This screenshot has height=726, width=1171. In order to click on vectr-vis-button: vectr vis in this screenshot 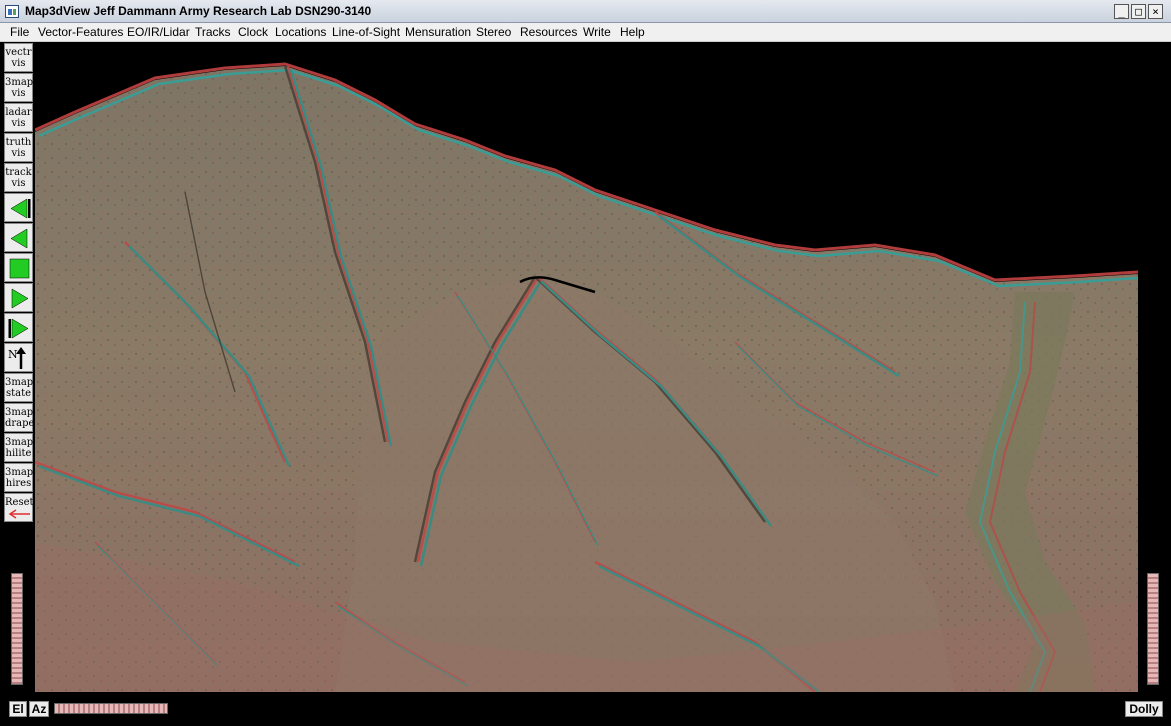, I will do `click(18, 57)`.